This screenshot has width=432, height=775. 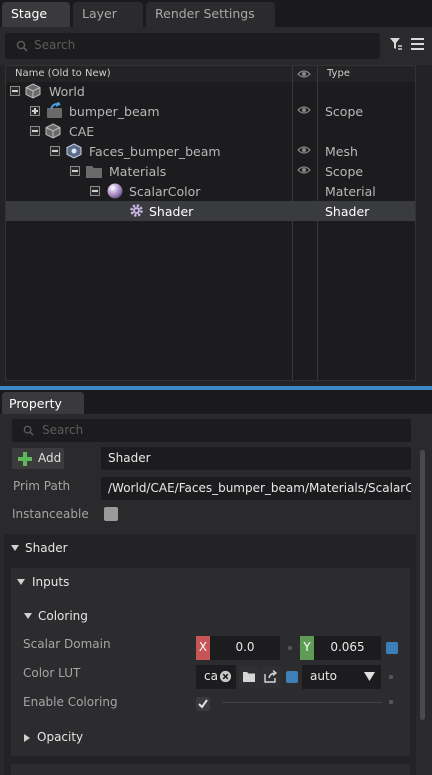 What do you see at coordinates (165, 191) in the screenshot?
I see `tree-row-label: ScalarColor` at bounding box center [165, 191].